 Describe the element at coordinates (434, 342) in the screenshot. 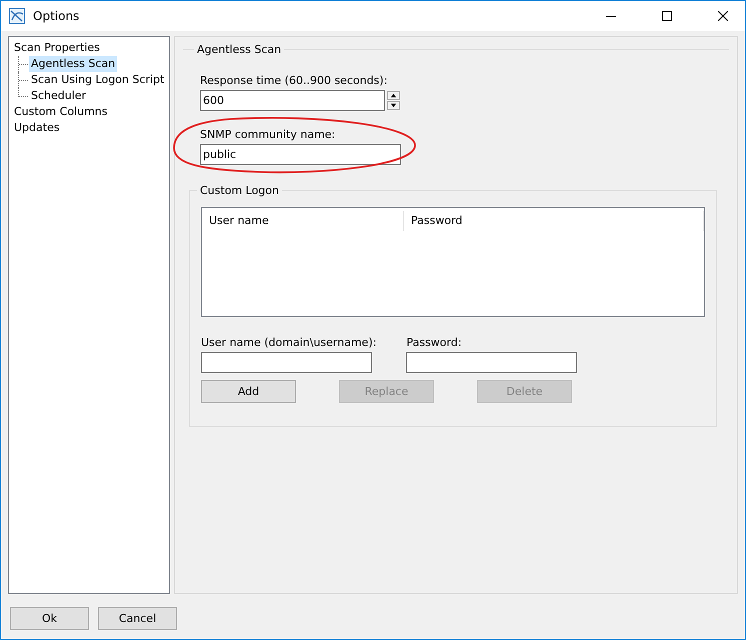

I see `field-label: Password:` at that location.